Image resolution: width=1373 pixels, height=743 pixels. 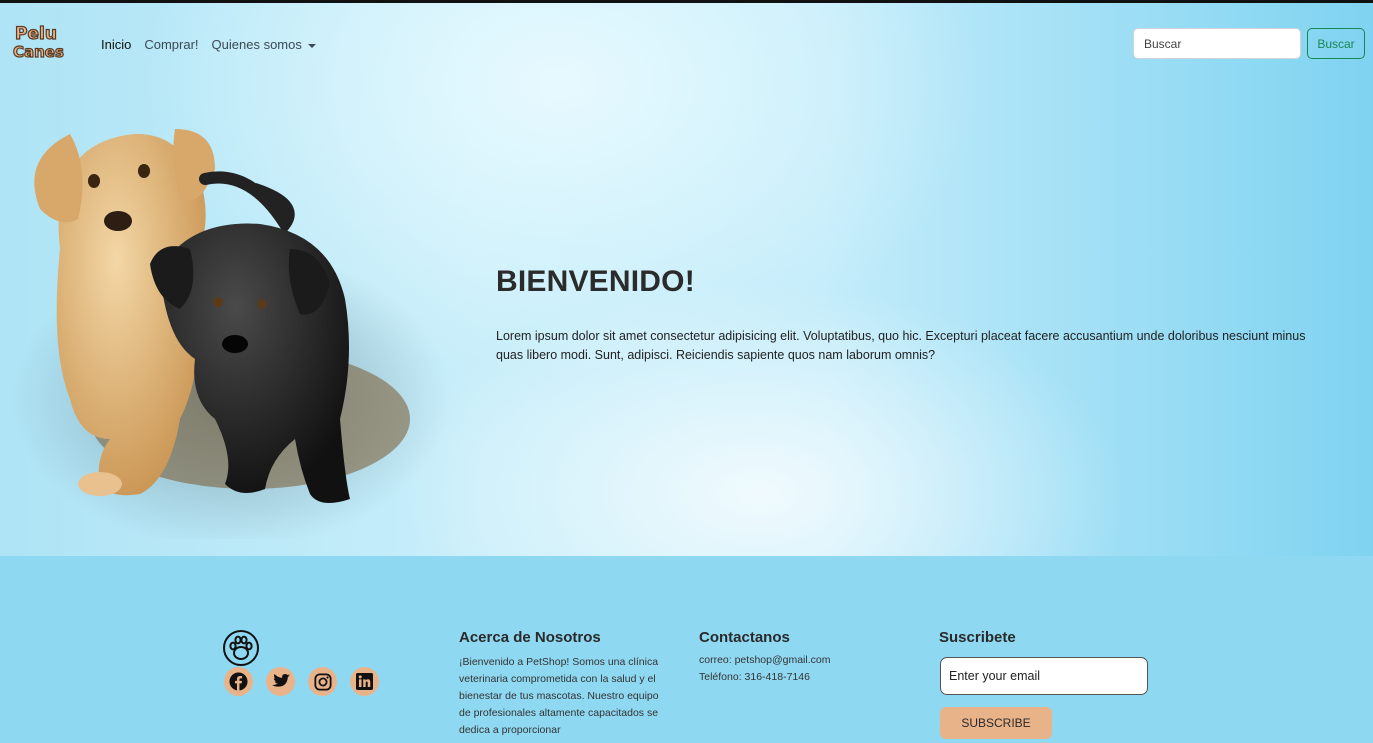 I want to click on linkedin-link, so click(x=364, y=681).